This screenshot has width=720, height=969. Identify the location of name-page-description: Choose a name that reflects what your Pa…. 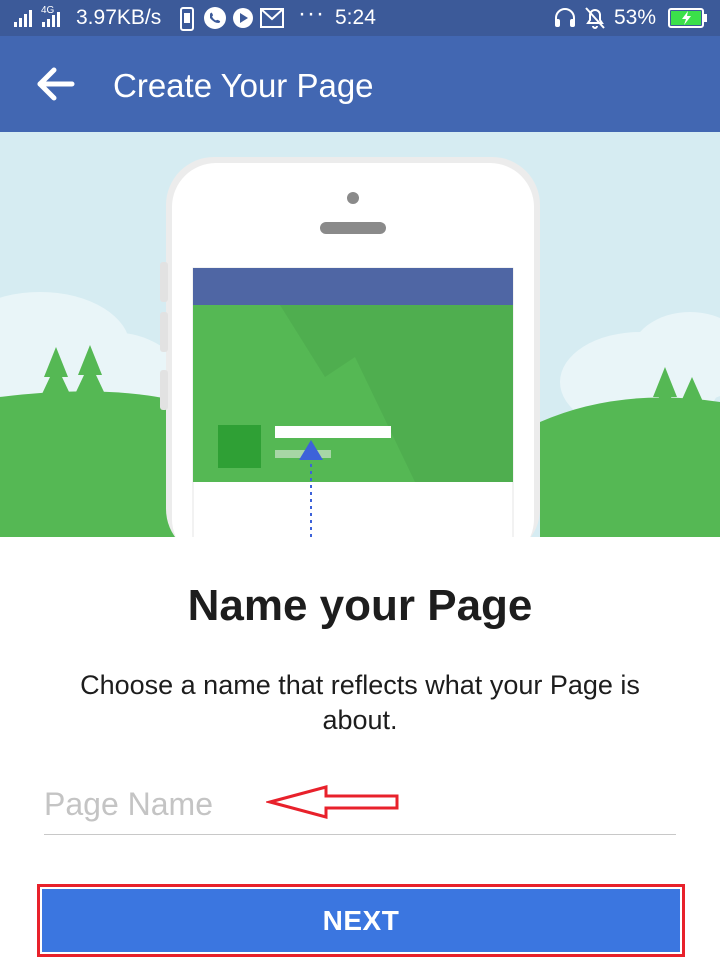
(360, 702).